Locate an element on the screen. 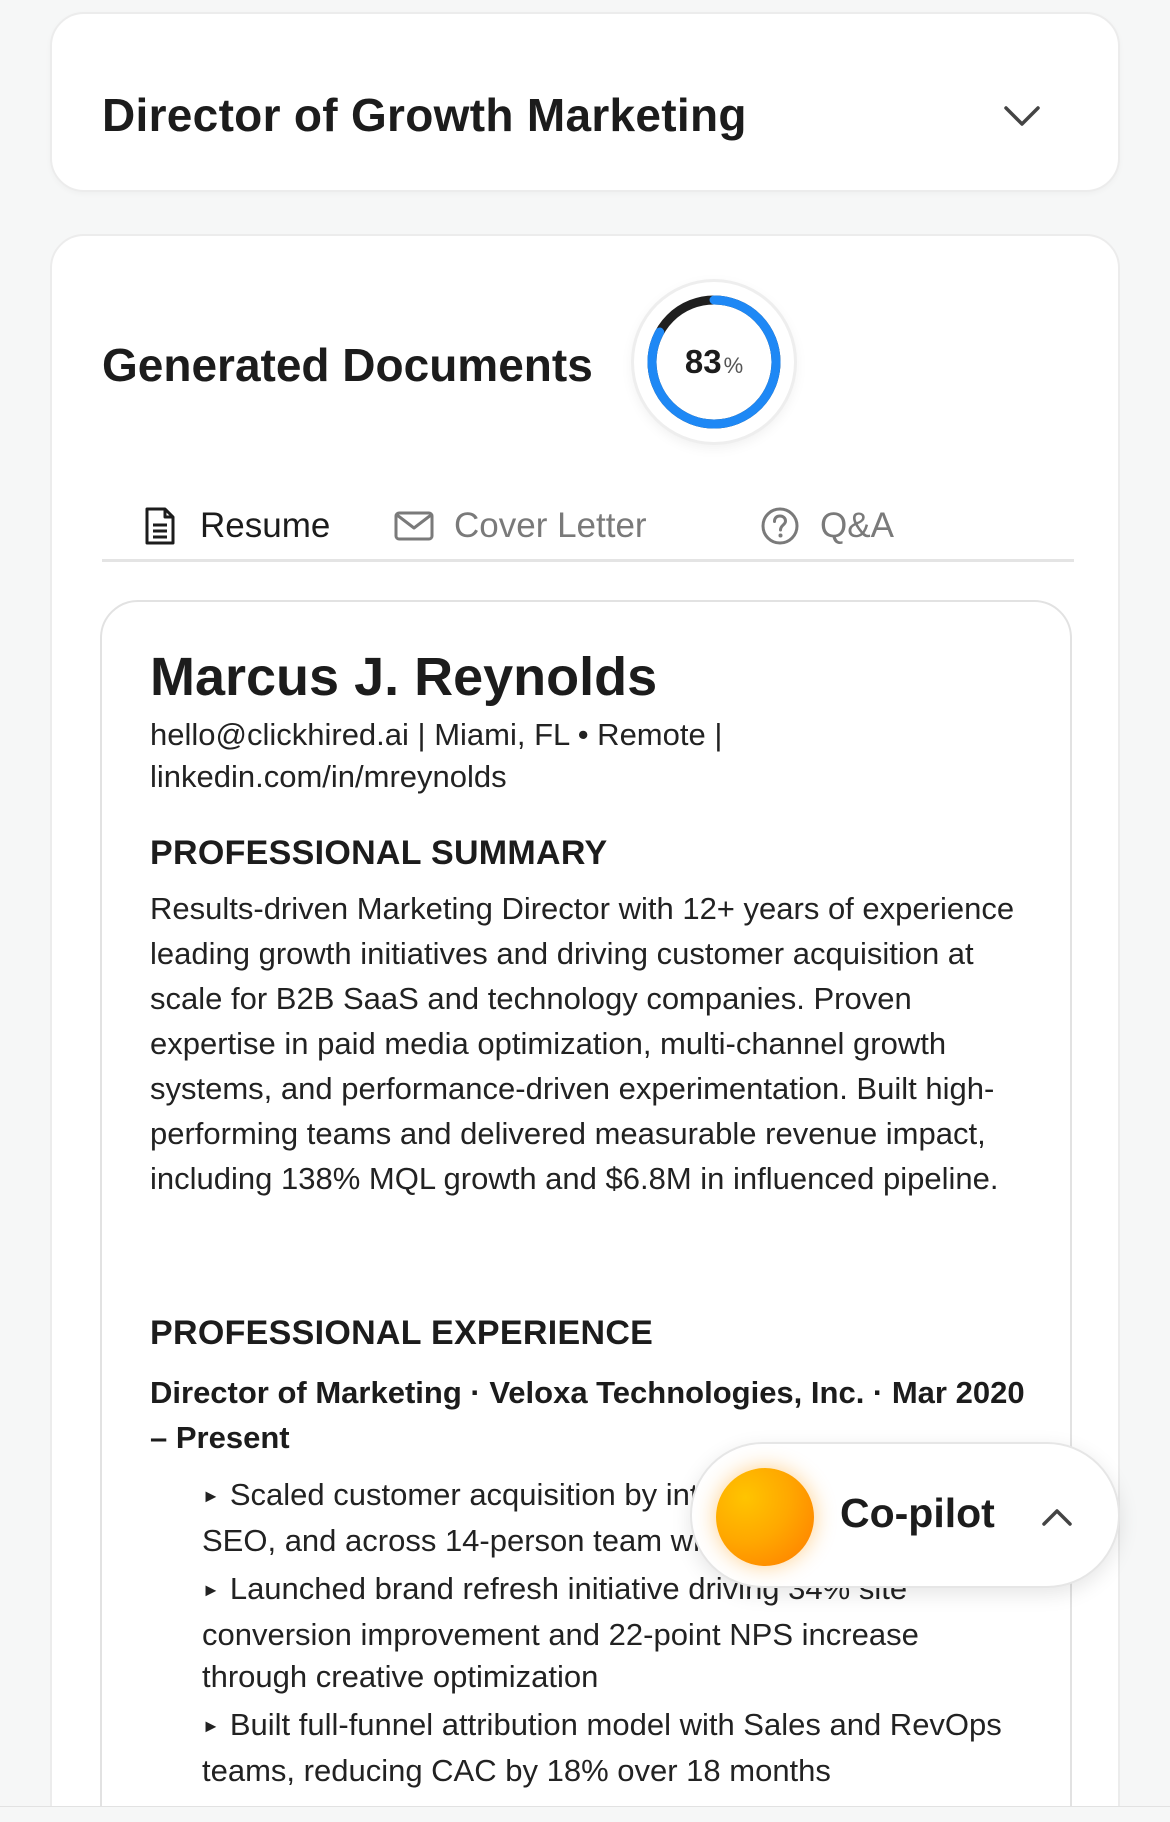 The height and width of the screenshot is (1822, 1170). tab-cover-letter: Cover Letter is located at coordinates (519, 526).